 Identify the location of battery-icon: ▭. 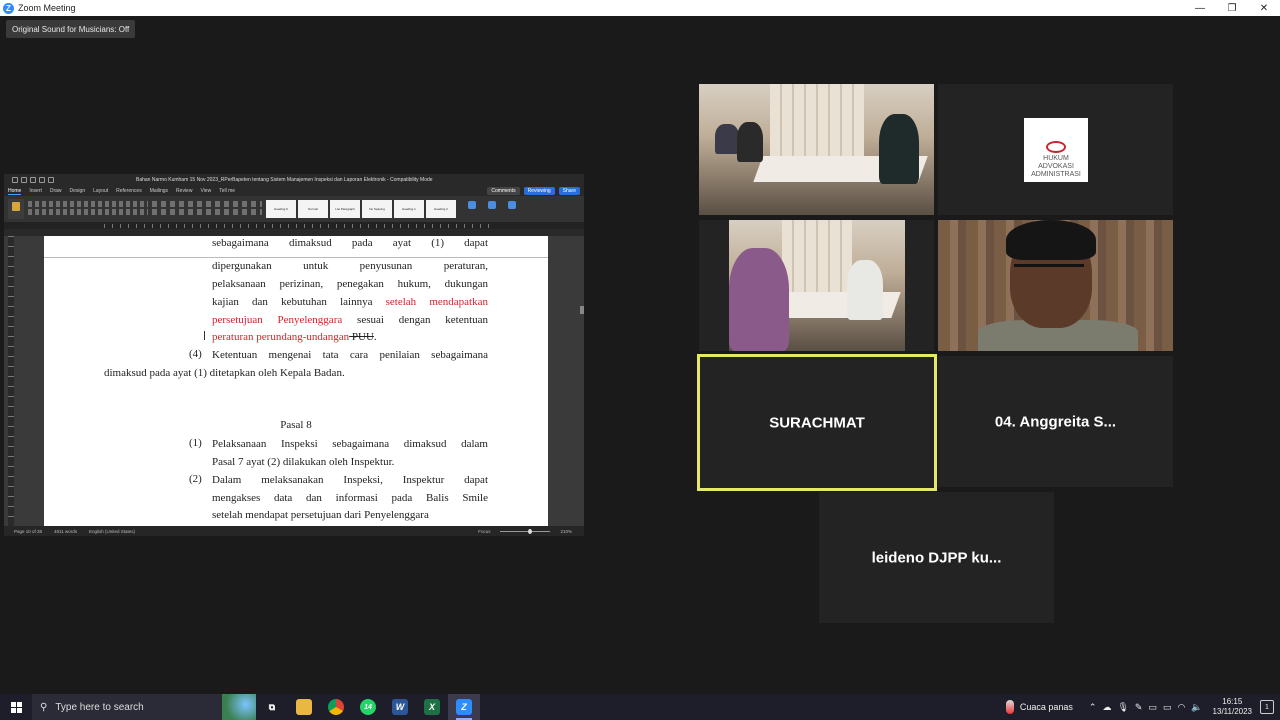
(1167, 707).